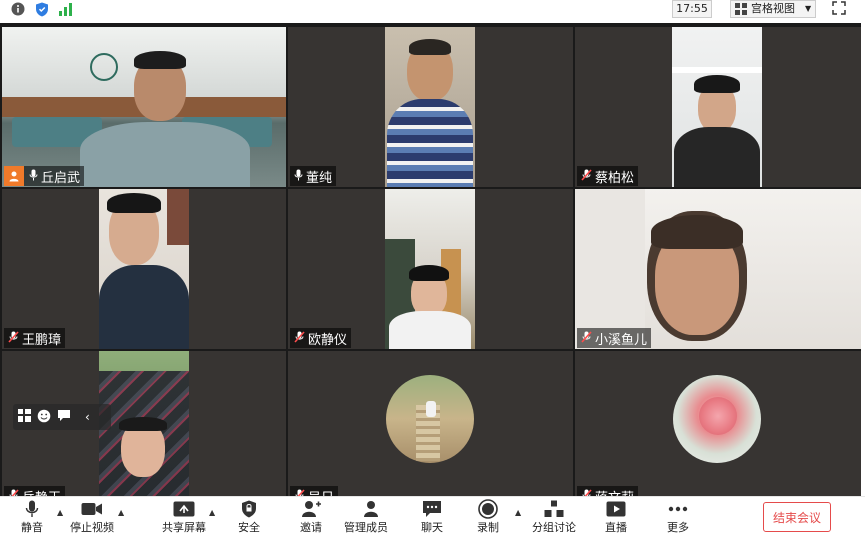  I want to click on participant-name-tag: 董纯, so click(313, 176).